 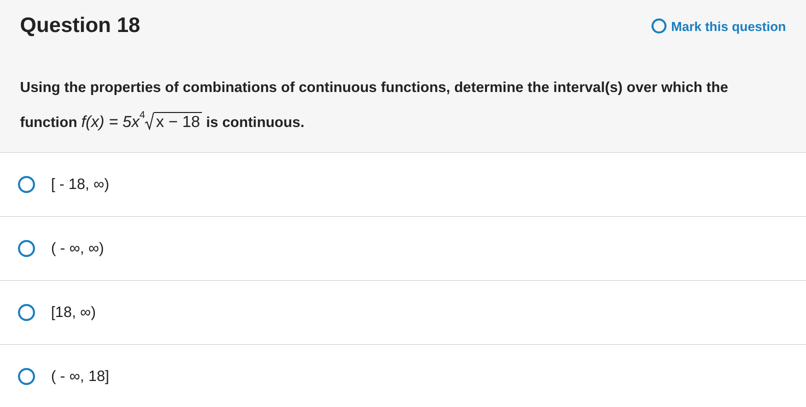 I want to click on question-title: Question 18, so click(x=80, y=26).